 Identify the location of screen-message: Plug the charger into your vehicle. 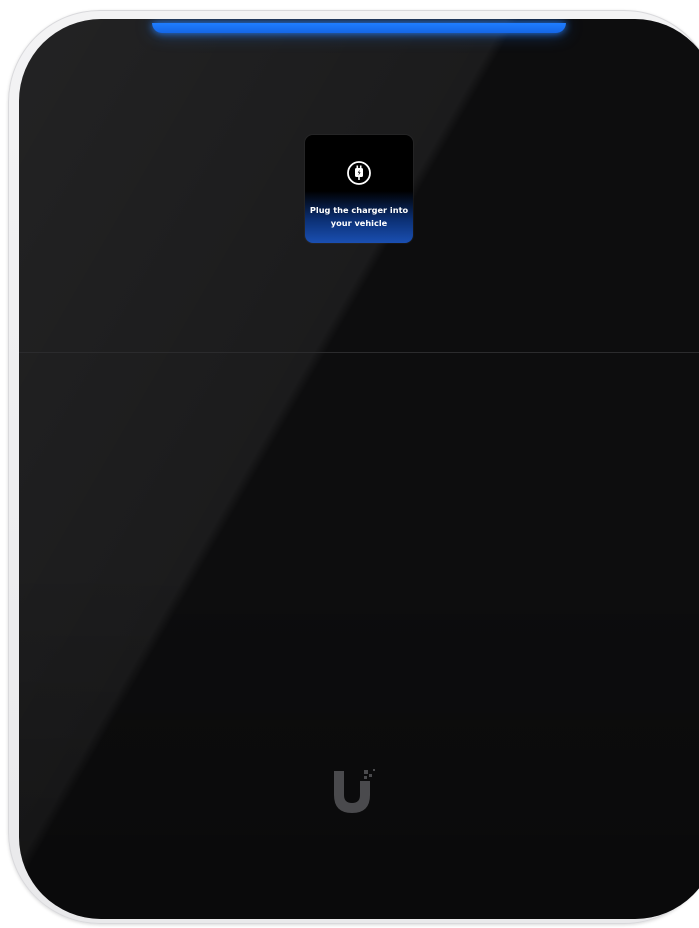
(359, 217).